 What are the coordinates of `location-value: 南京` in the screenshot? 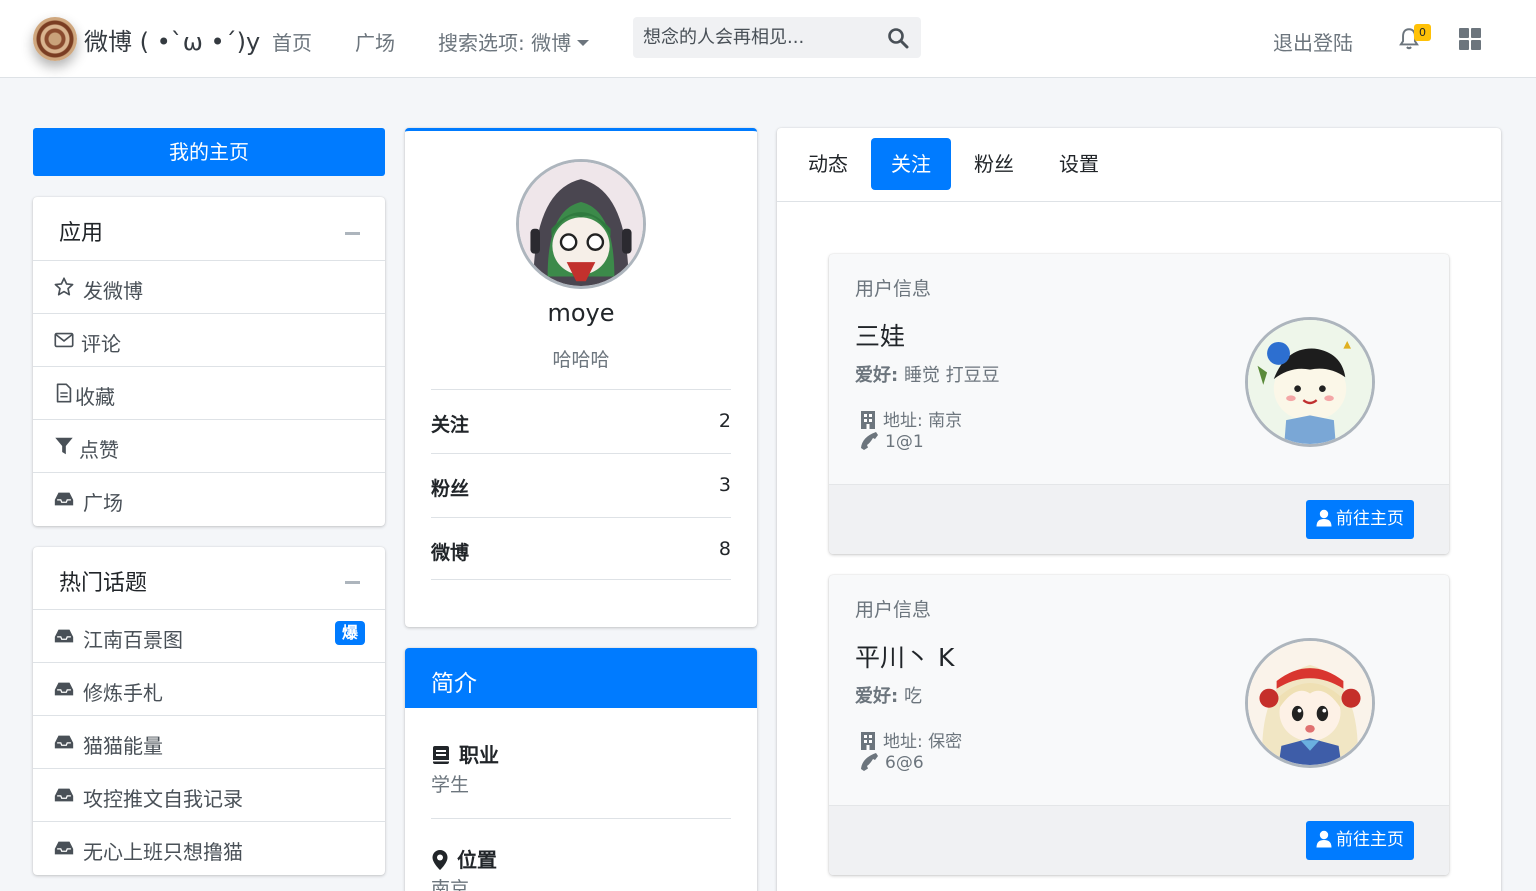 It's located at (450, 884).